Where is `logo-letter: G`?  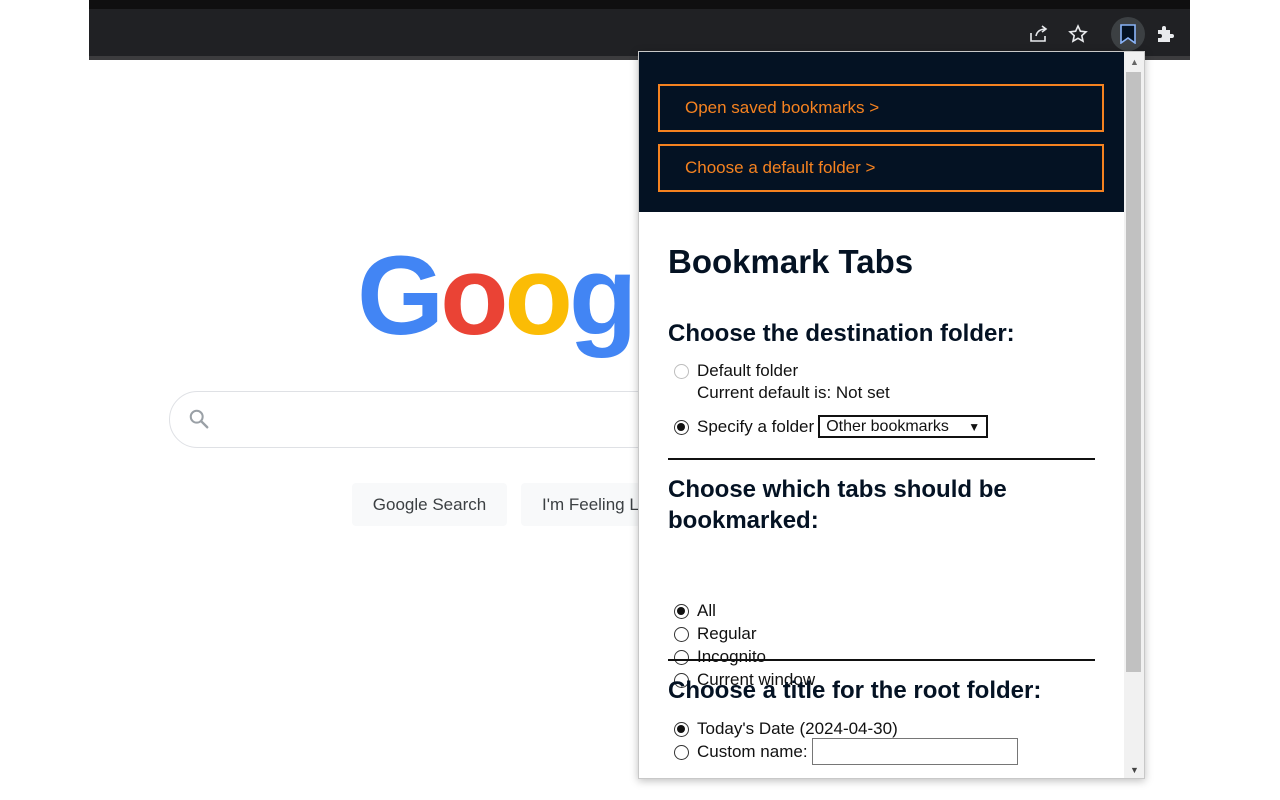 logo-letter: G is located at coordinates (400, 295).